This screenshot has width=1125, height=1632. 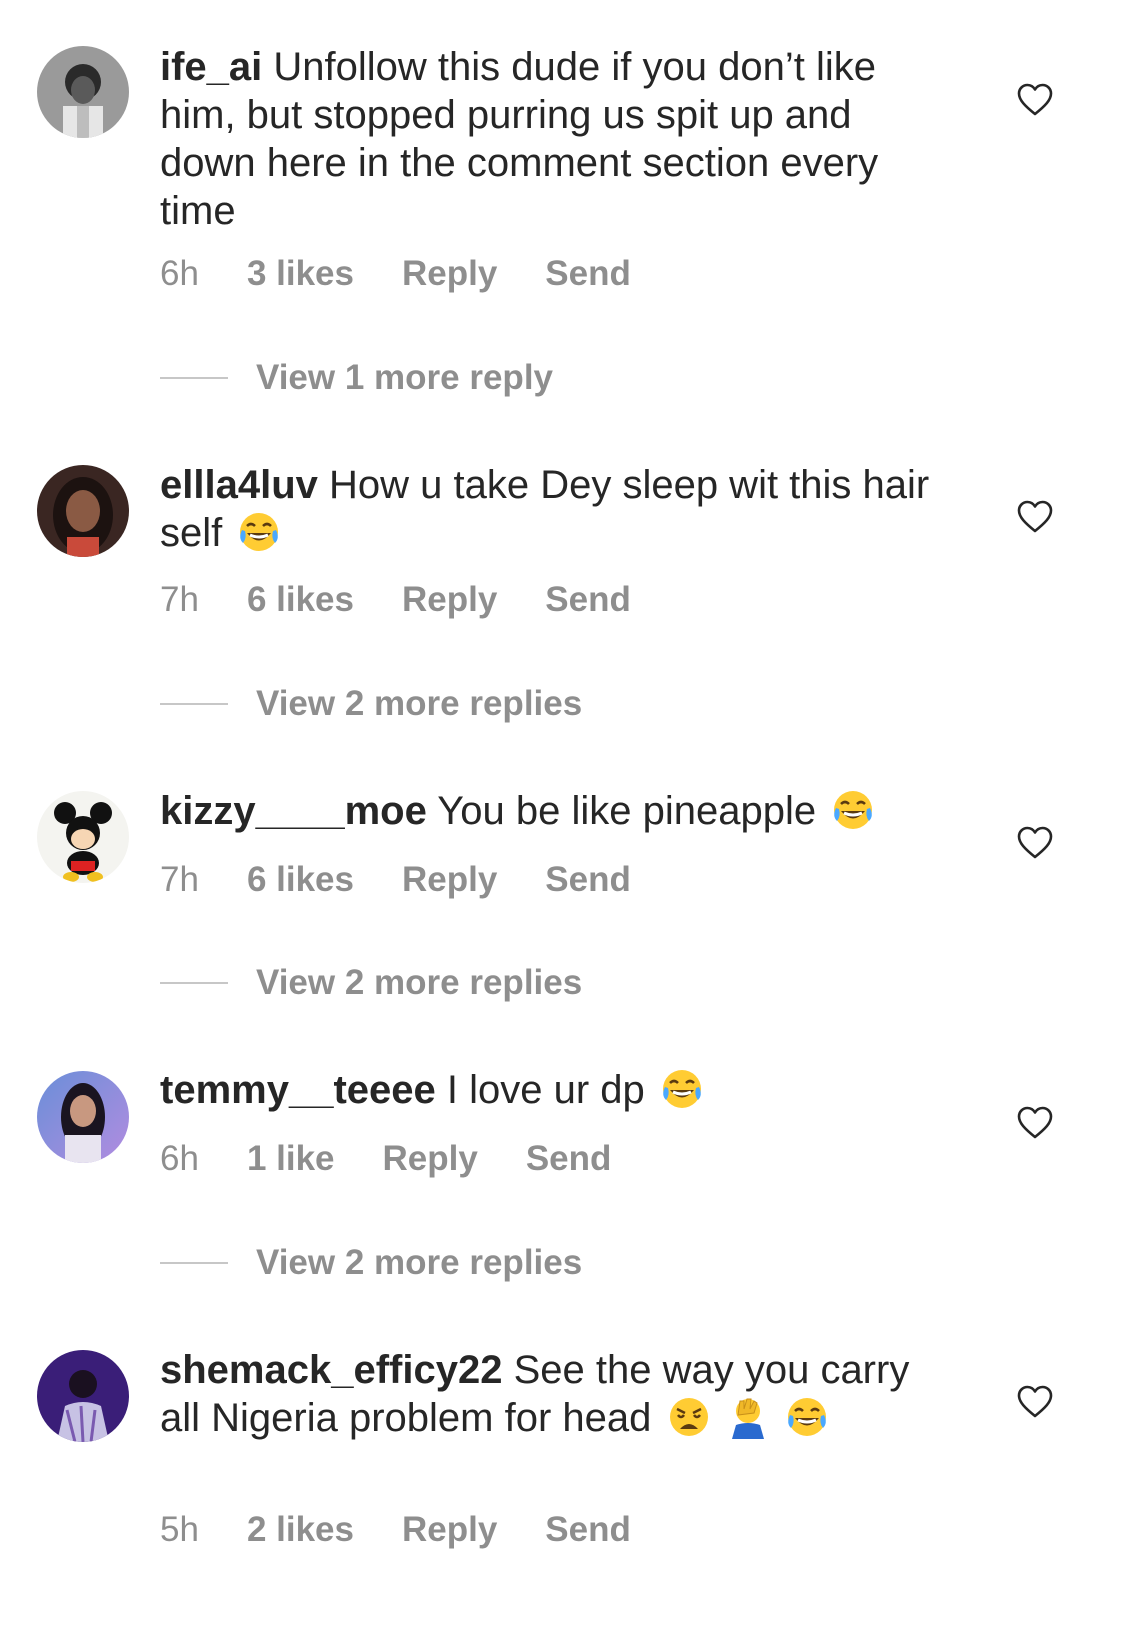 What do you see at coordinates (239, 485) in the screenshot?
I see `comment-username: ellla4luv` at bounding box center [239, 485].